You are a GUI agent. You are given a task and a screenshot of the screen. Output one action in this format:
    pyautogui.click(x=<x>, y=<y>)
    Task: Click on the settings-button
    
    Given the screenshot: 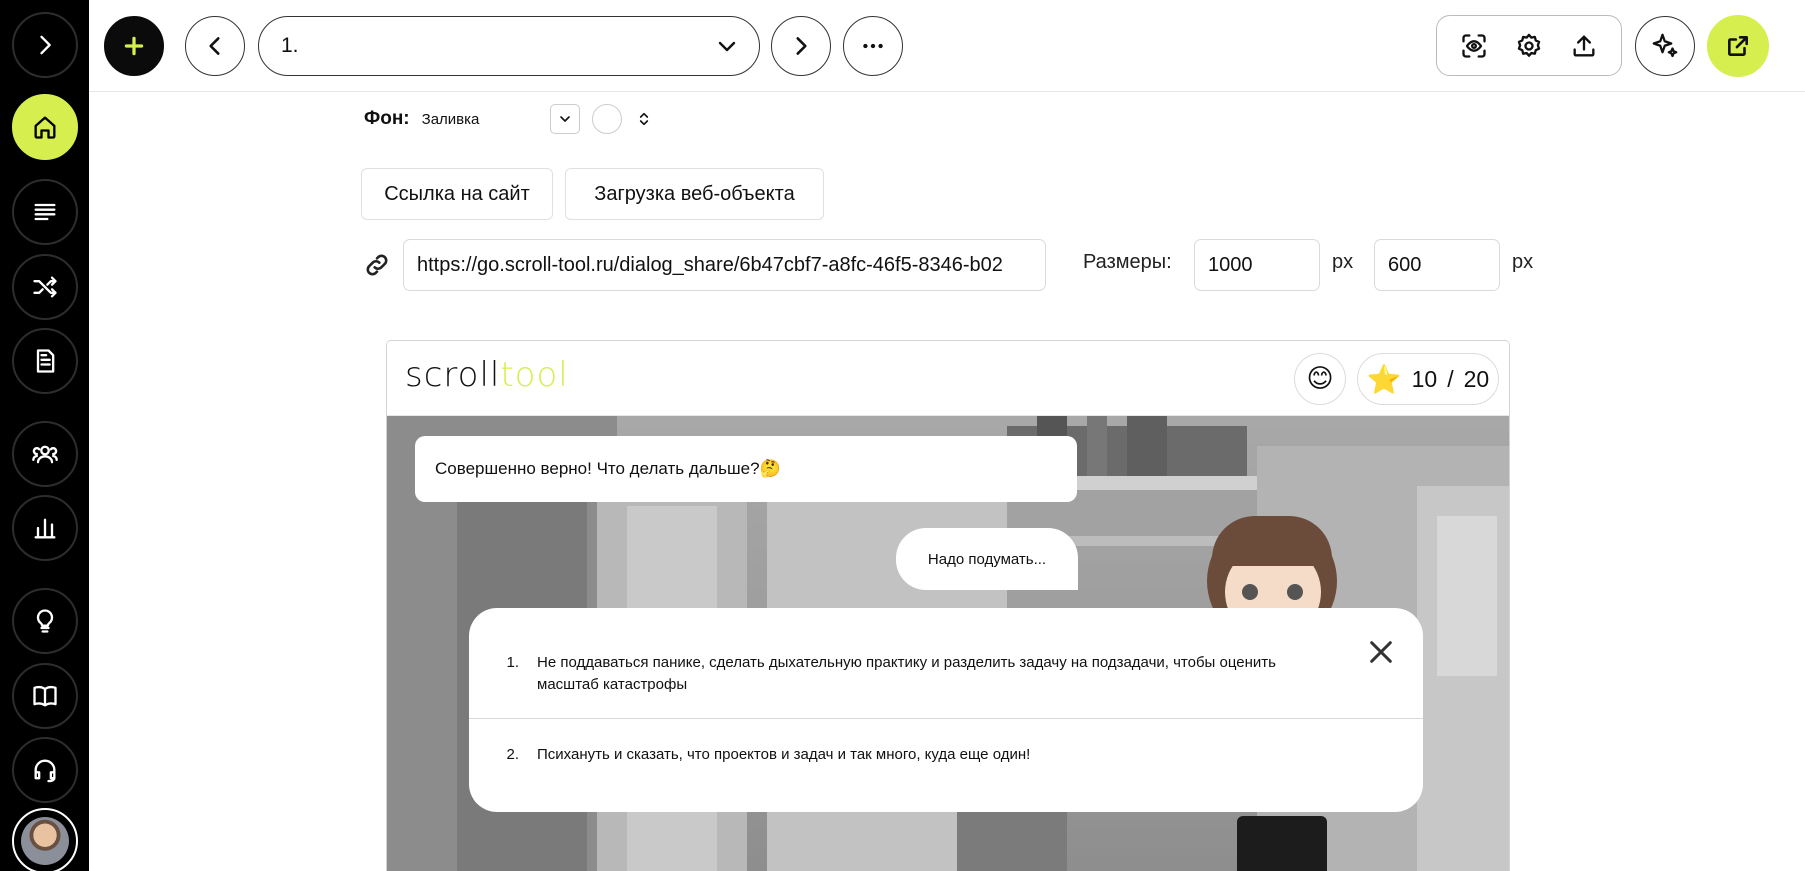 What is the action you would take?
    pyautogui.click(x=1529, y=46)
    